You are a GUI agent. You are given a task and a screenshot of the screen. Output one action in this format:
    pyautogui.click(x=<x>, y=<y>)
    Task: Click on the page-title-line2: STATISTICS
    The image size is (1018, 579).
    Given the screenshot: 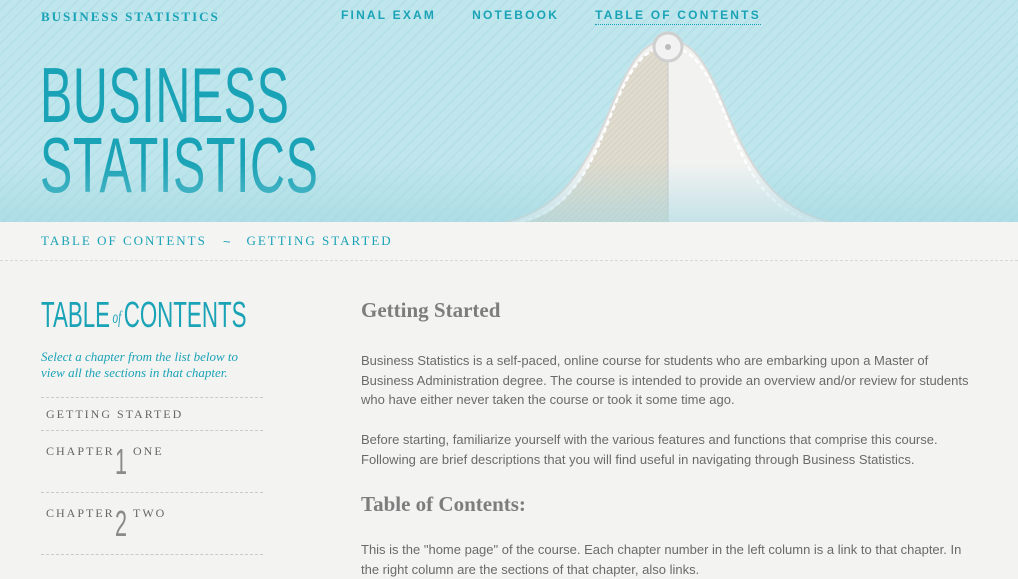 What is the action you would take?
    pyautogui.click(x=179, y=165)
    